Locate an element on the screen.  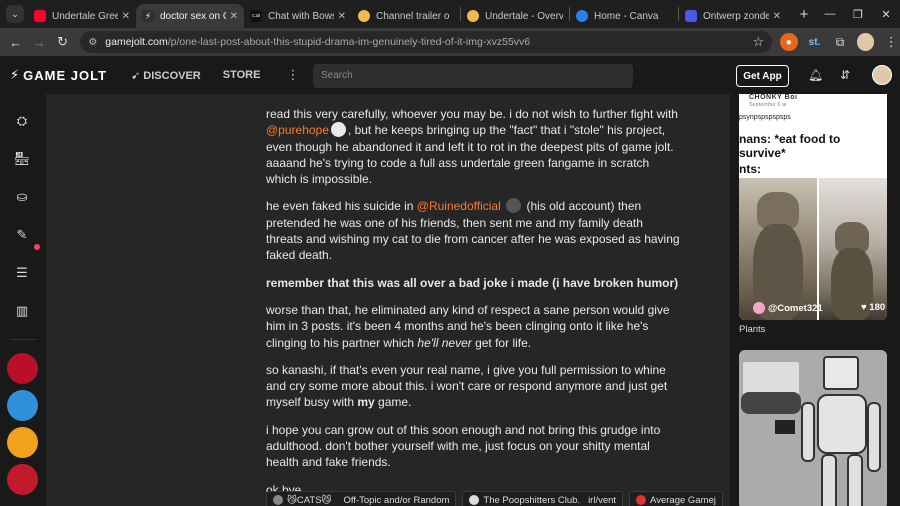
tab-title: Channel trailer o is located at coordinates (413, 16).